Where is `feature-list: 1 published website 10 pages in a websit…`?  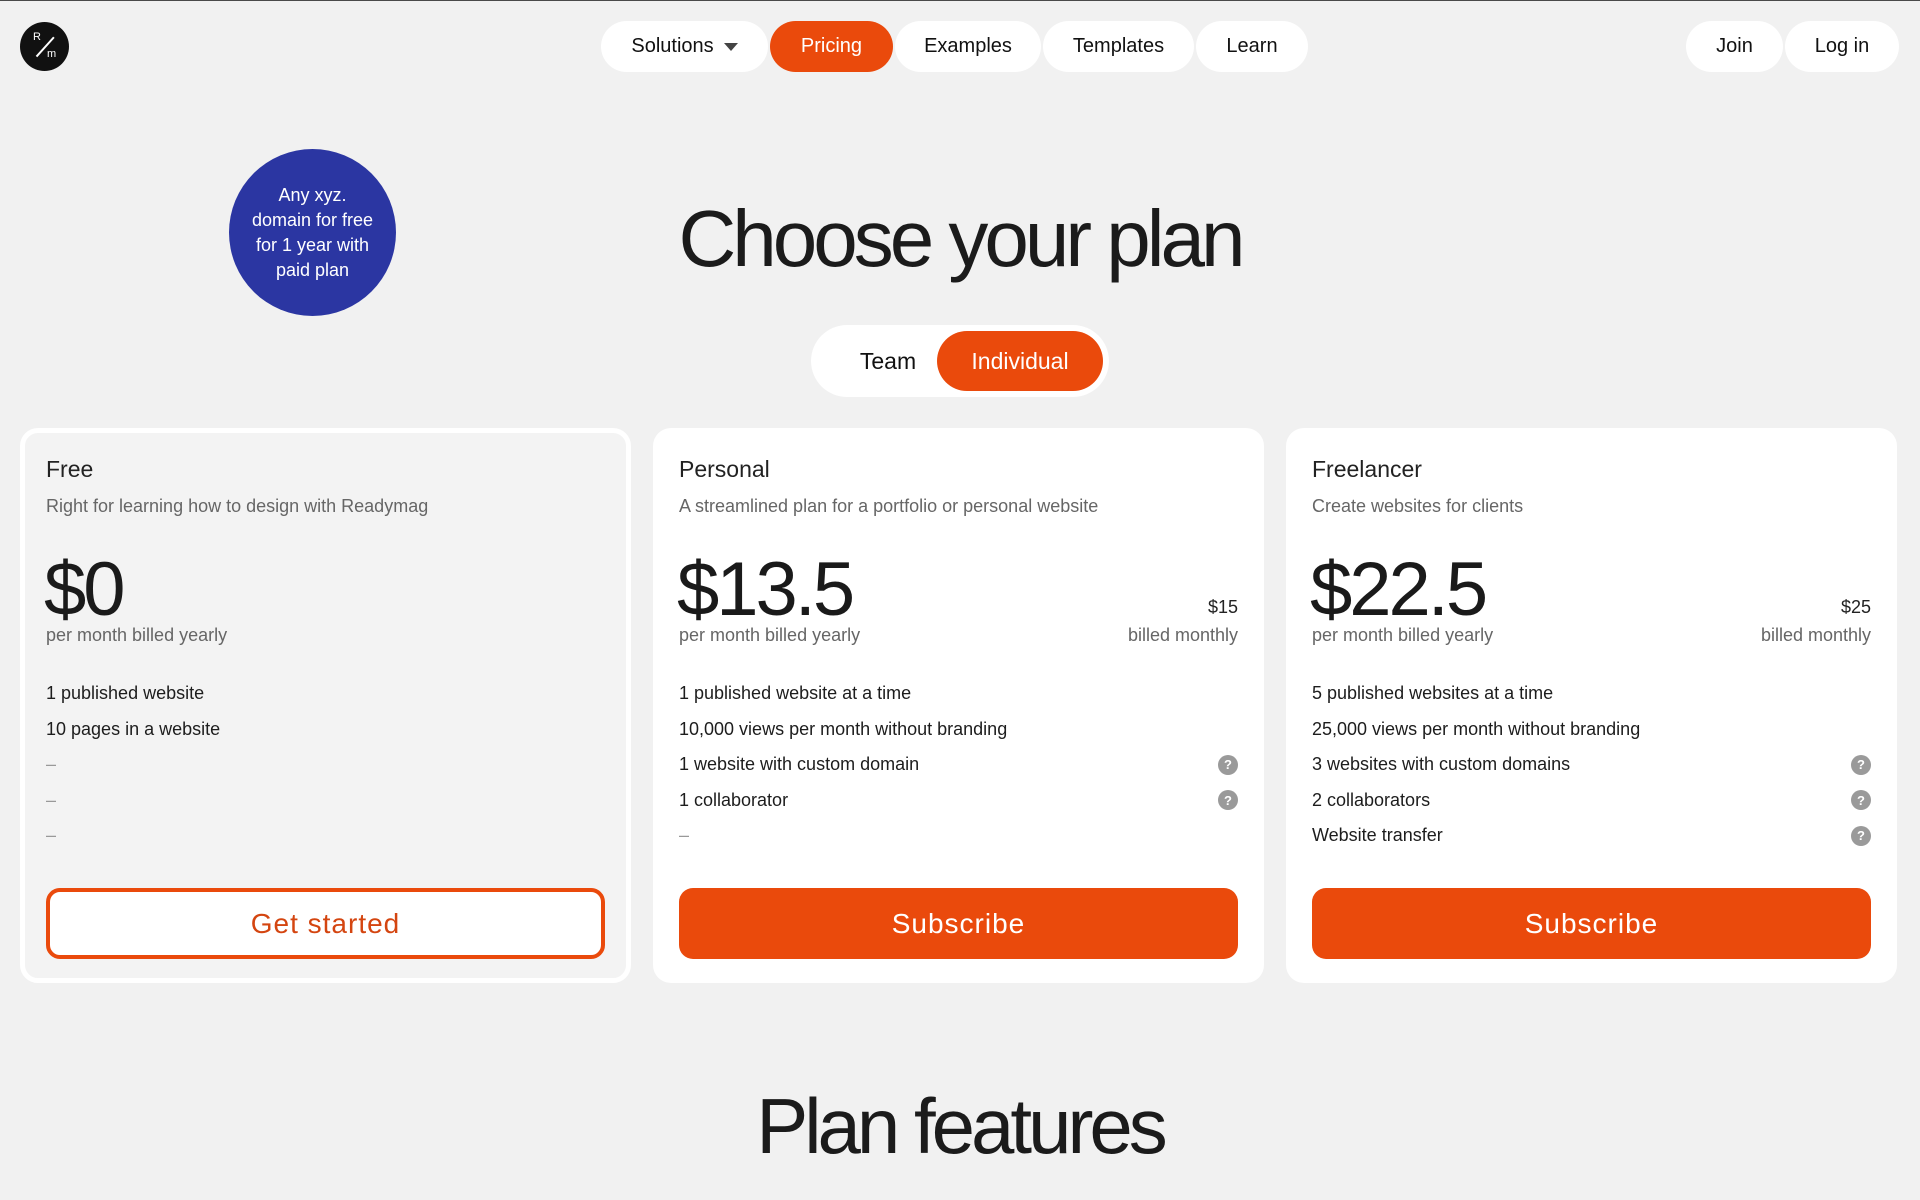 feature-list: 1 published website 10 pages in a websit… is located at coordinates (323, 765).